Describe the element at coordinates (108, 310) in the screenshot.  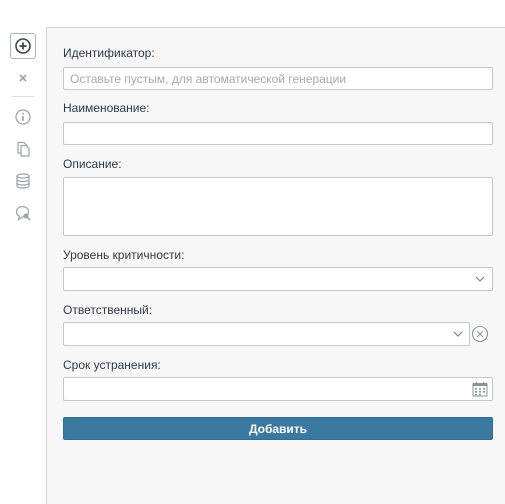
I see `responsible-label: Ответственный:` at that location.